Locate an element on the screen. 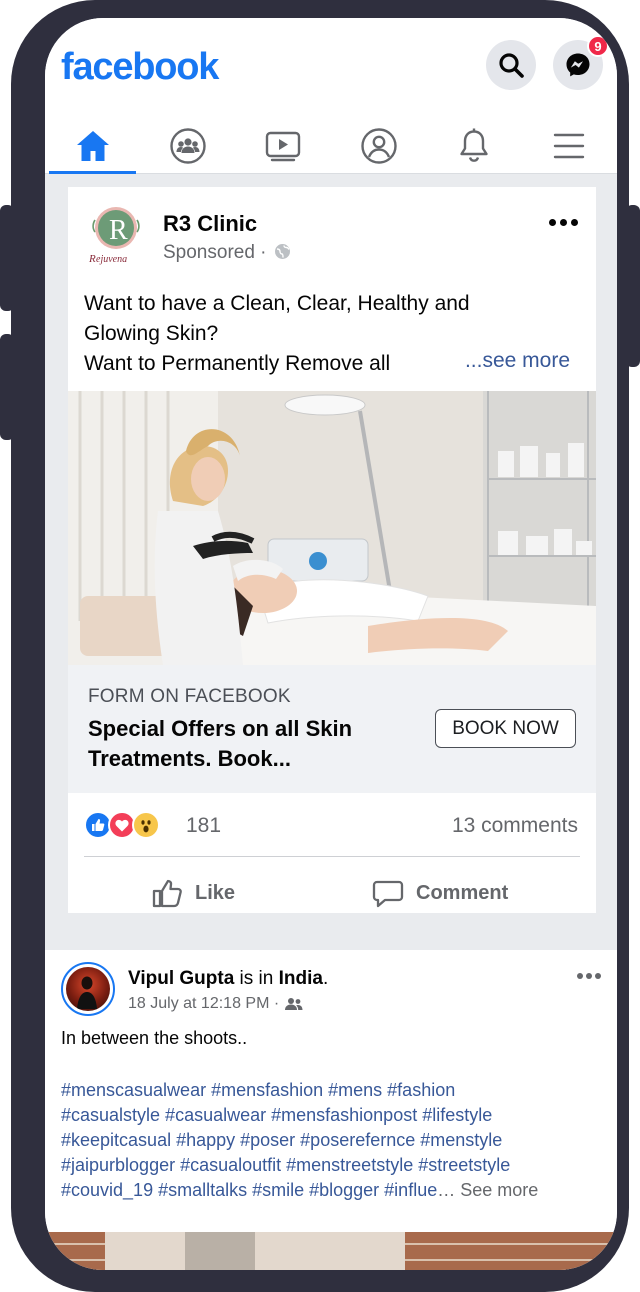 The image size is (640, 1292). friends-audience-icon is located at coordinates (294, 1004).